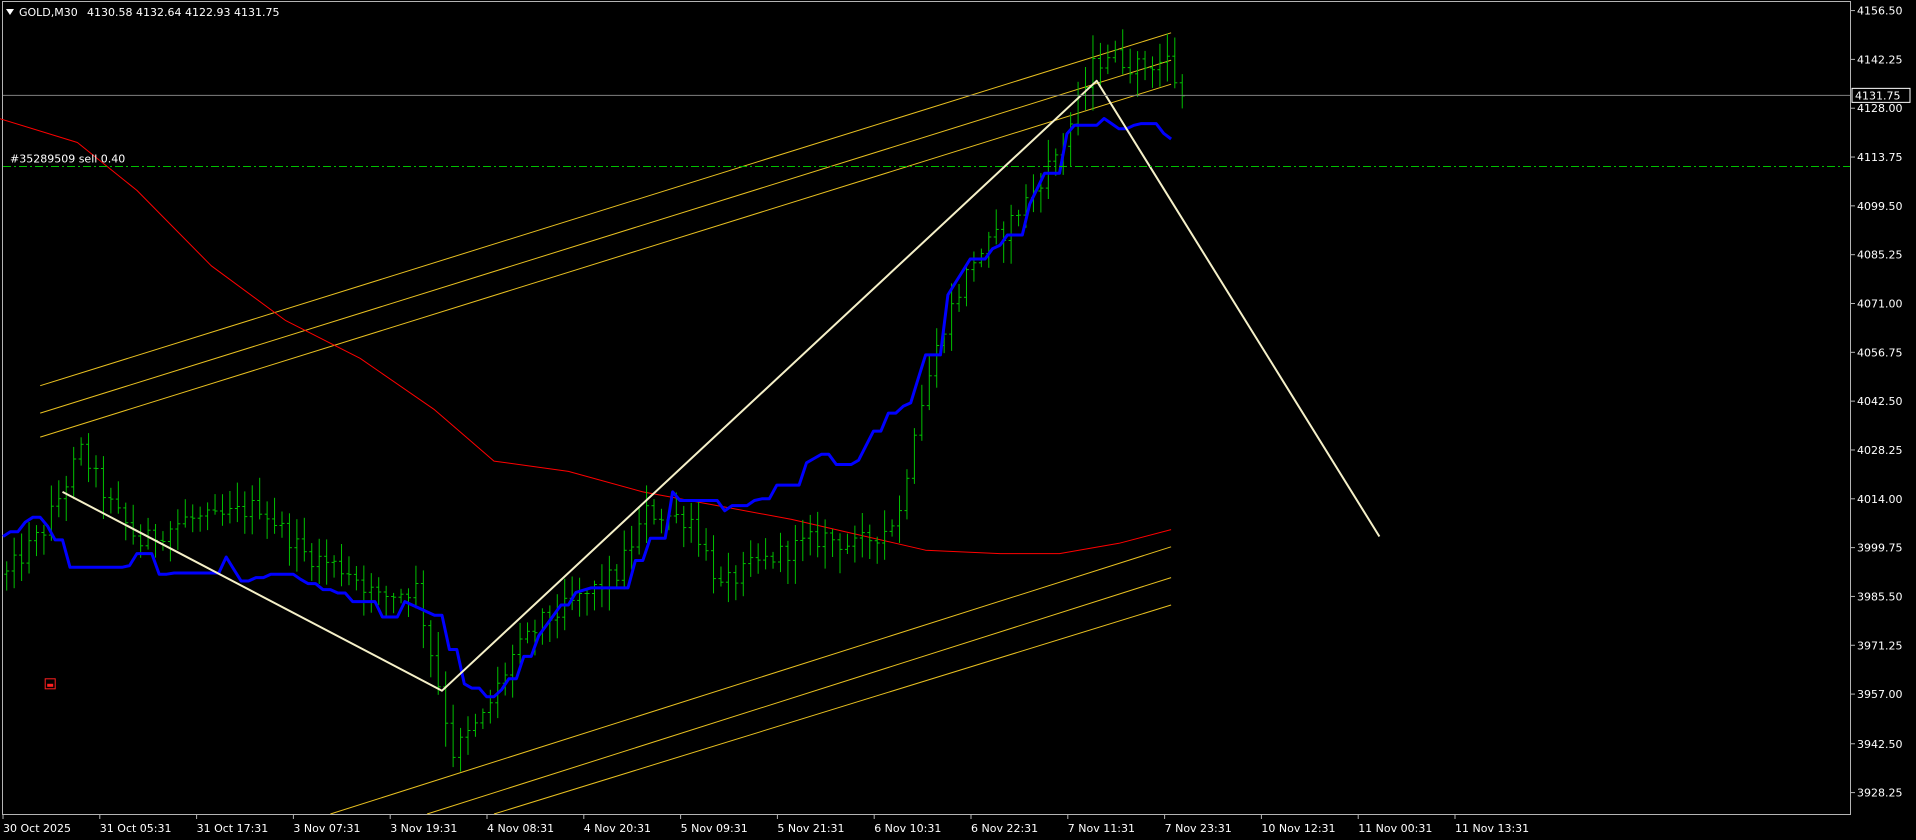  What do you see at coordinates (1198, 828) in the screenshot?
I see `time-tick-label: 7 Nov 23:31` at bounding box center [1198, 828].